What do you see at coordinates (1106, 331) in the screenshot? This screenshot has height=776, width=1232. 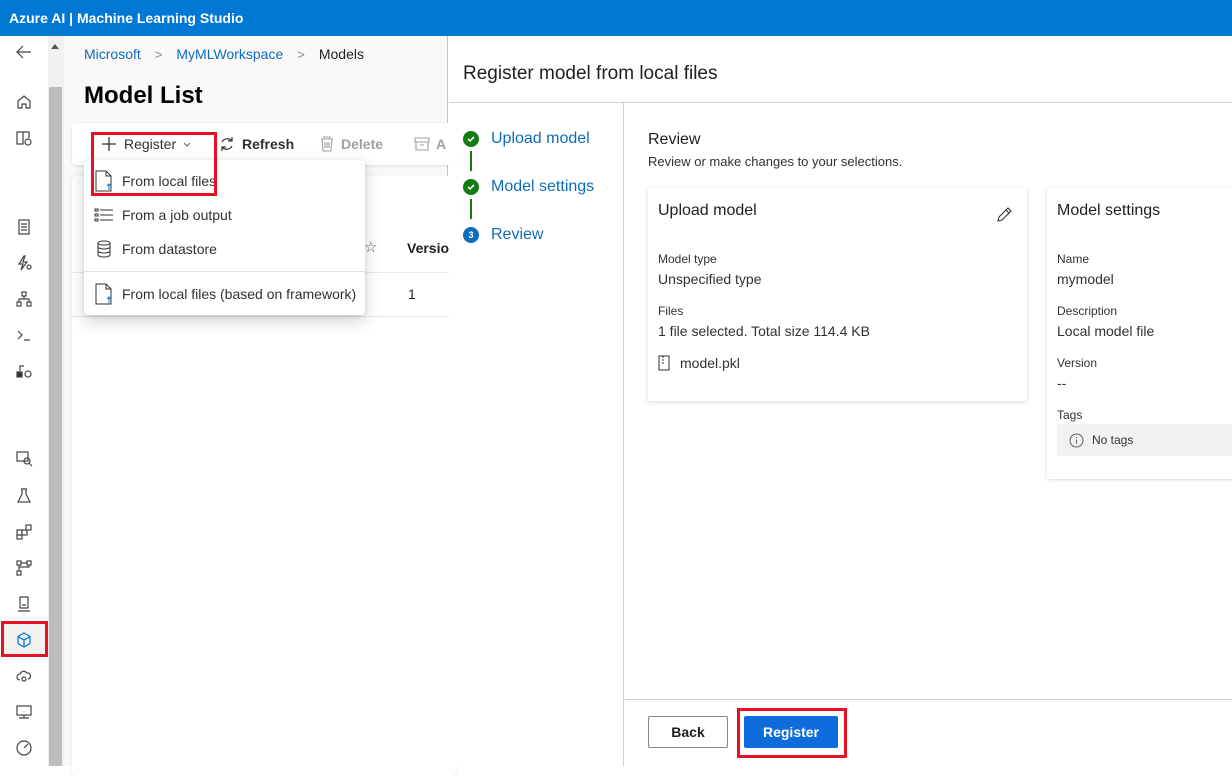 I see `description-value: Local model file` at bounding box center [1106, 331].